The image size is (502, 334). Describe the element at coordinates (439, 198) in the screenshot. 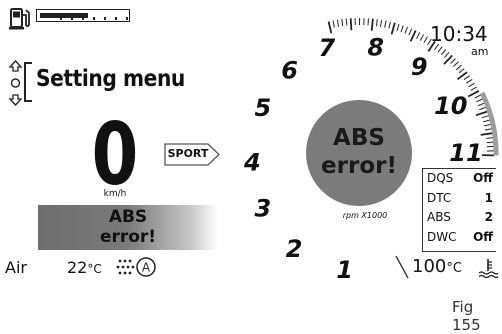

I see `status-key: DTC` at that location.